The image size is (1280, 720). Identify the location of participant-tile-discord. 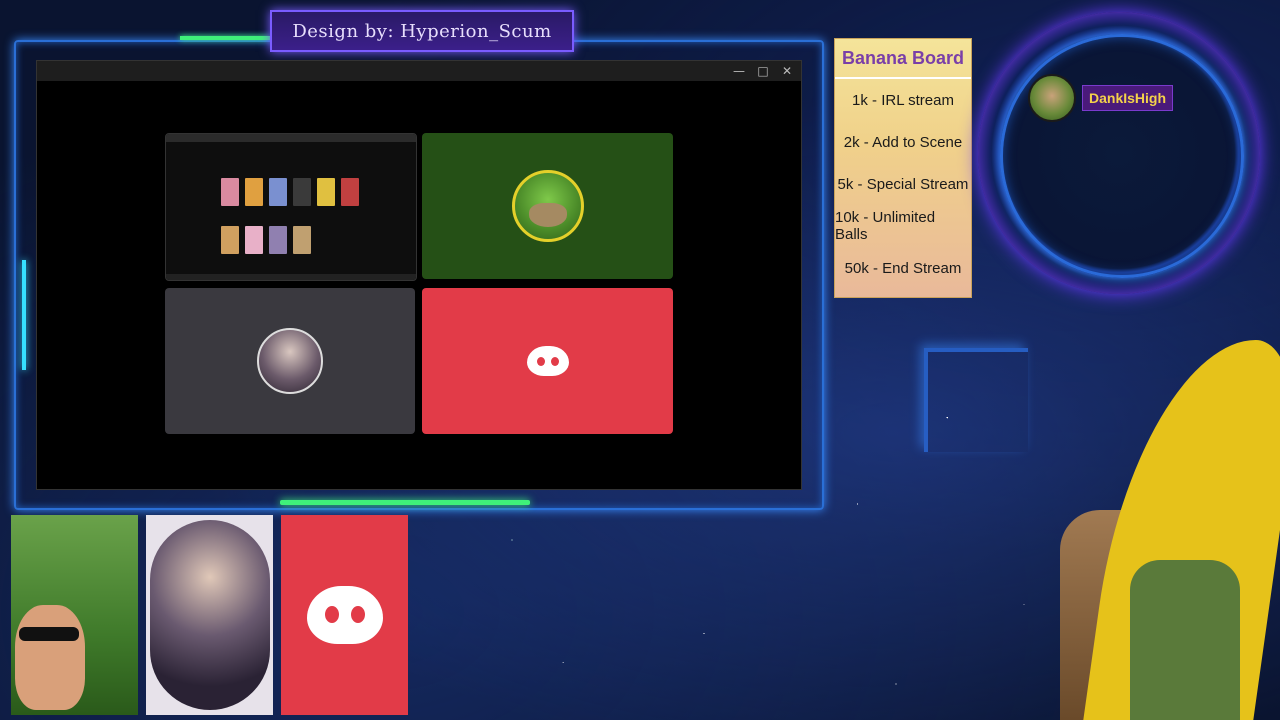
(547, 361).